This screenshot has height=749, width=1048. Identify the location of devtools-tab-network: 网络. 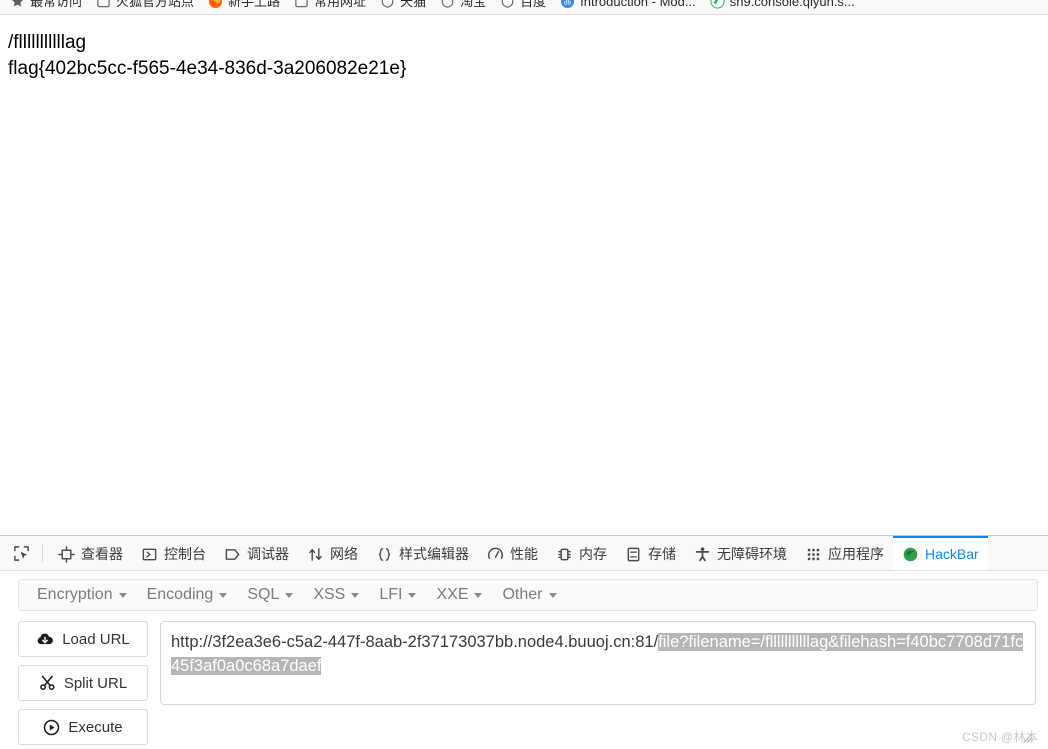
(332, 553).